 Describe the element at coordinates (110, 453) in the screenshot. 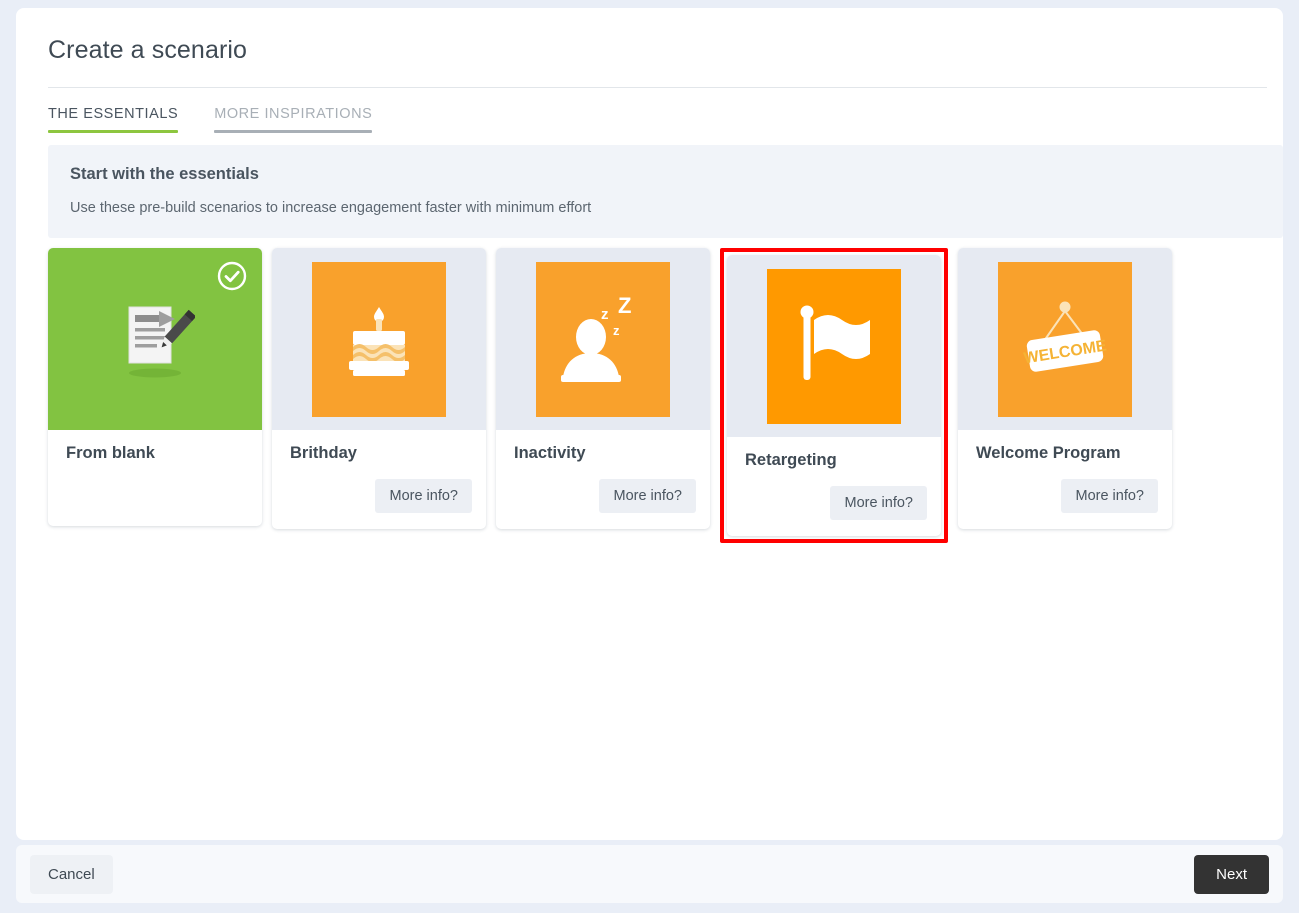

I see `card-title-from-blank: From blank` at that location.